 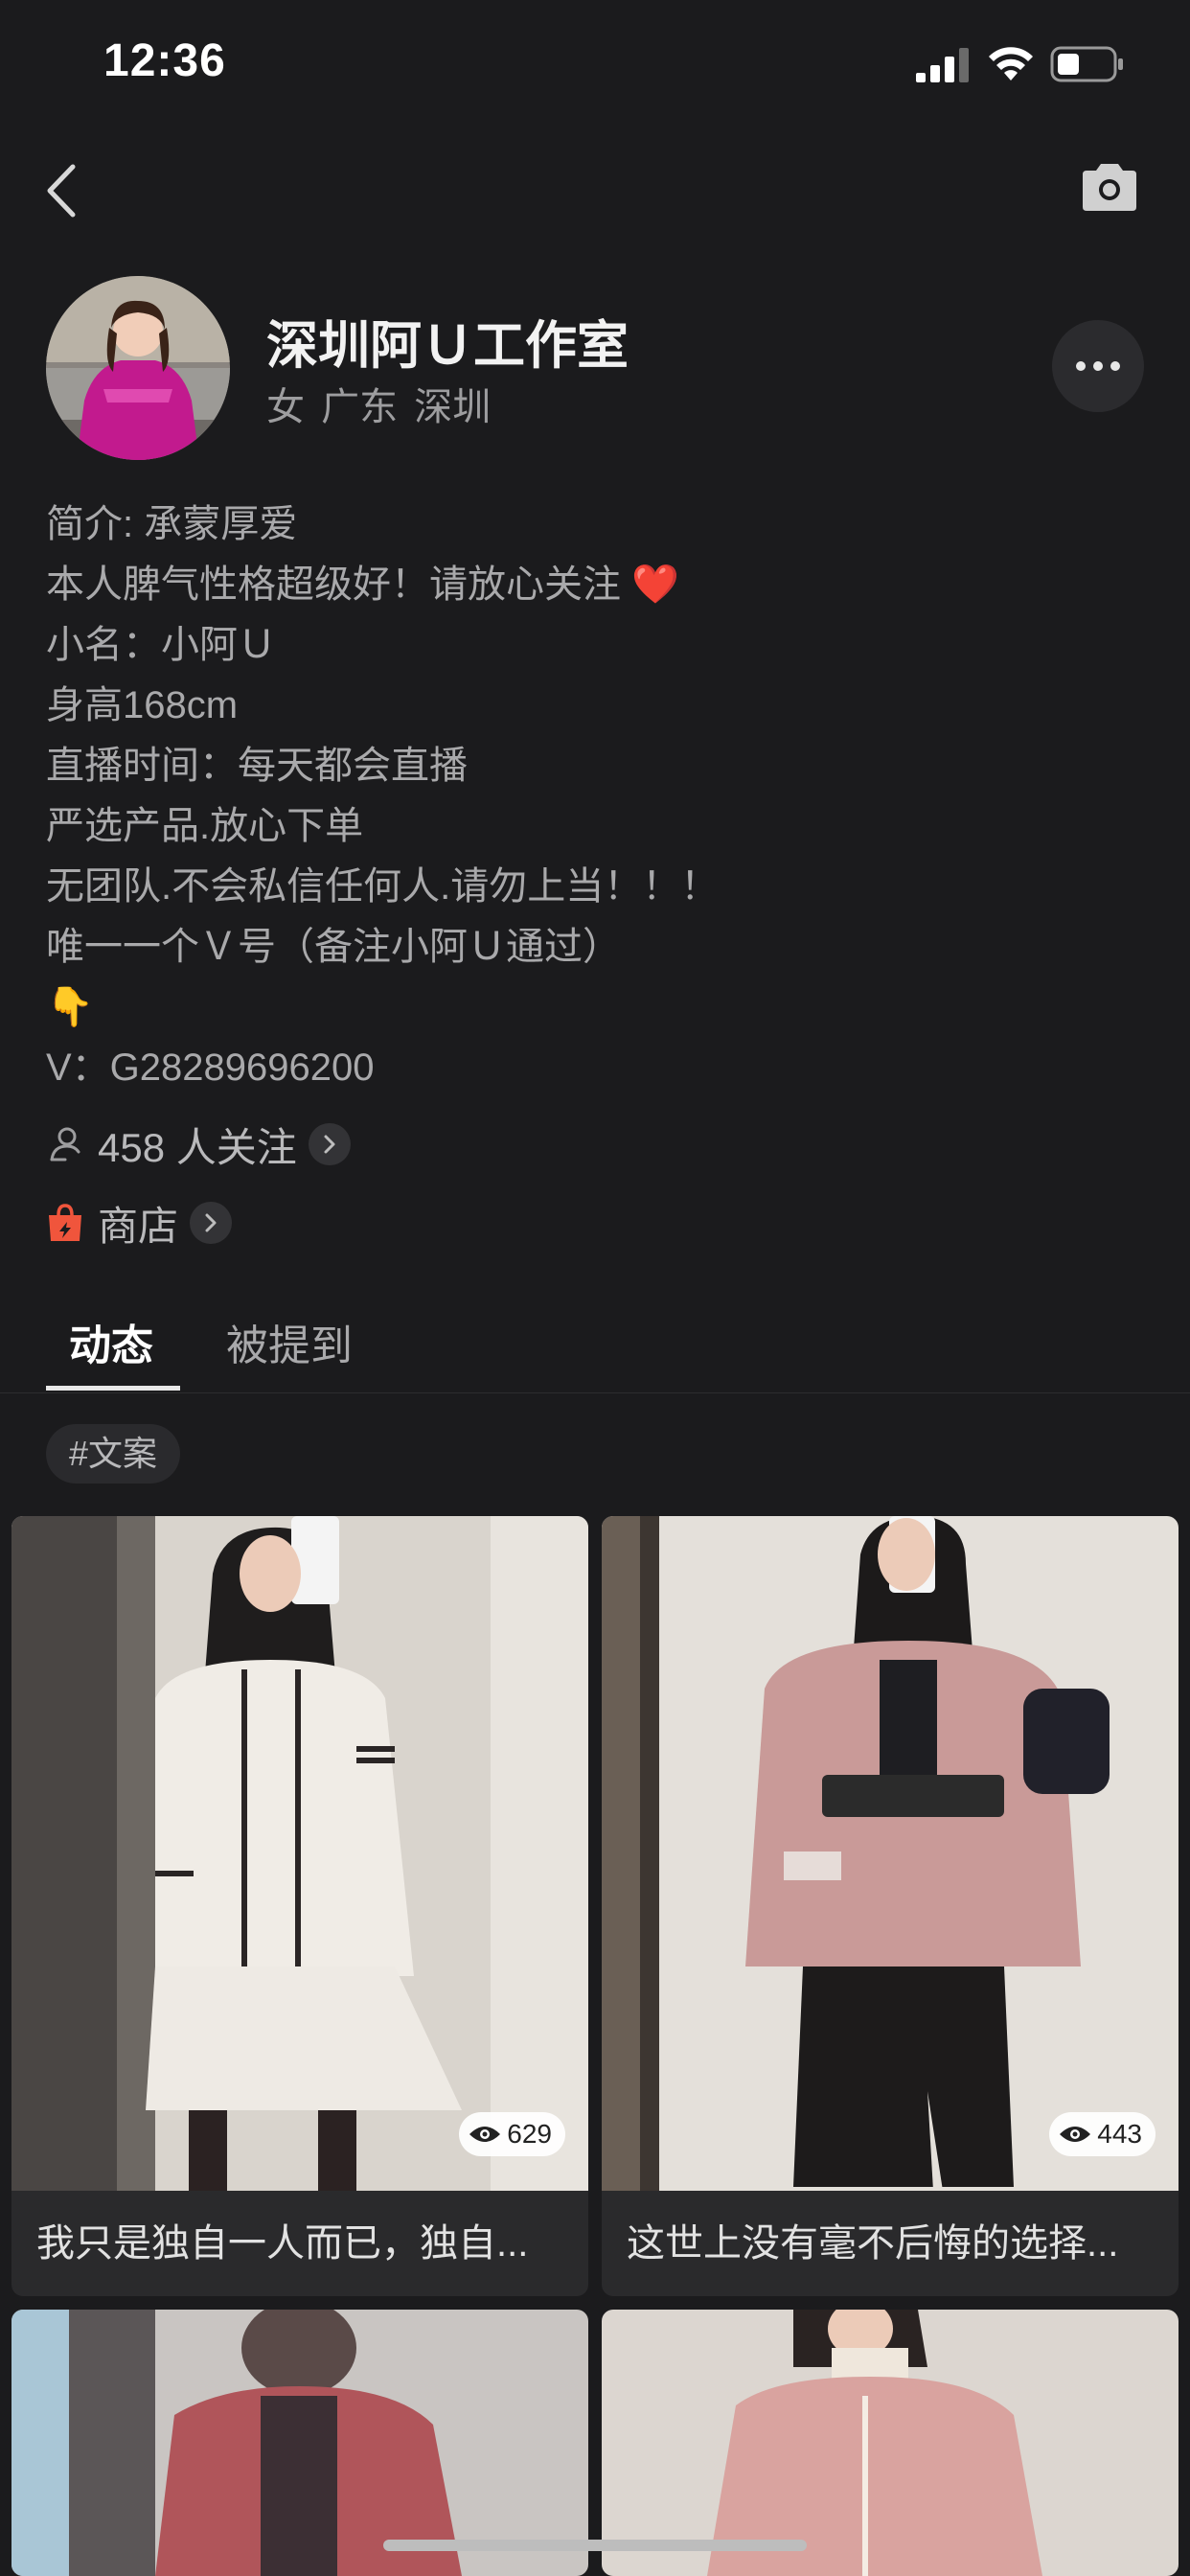 I want to click on status-bar: 12:36, so click(x=595, y=63).